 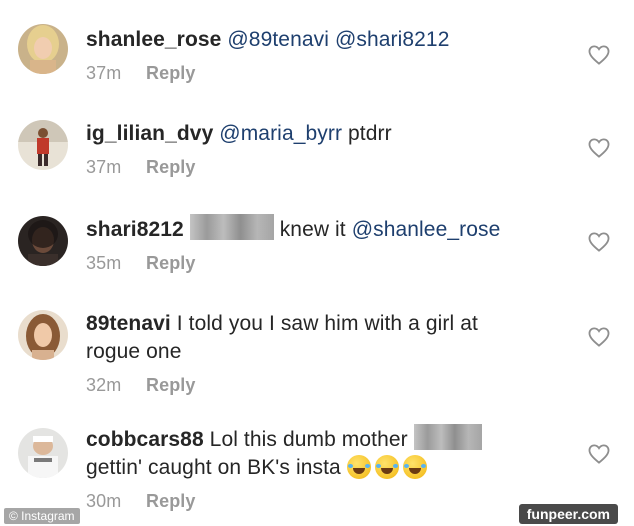 What do you see at coordinates (134, 351) in the screenshot?
I see `comment-text-line-2: rogue one` at bounding box center [134, 351].